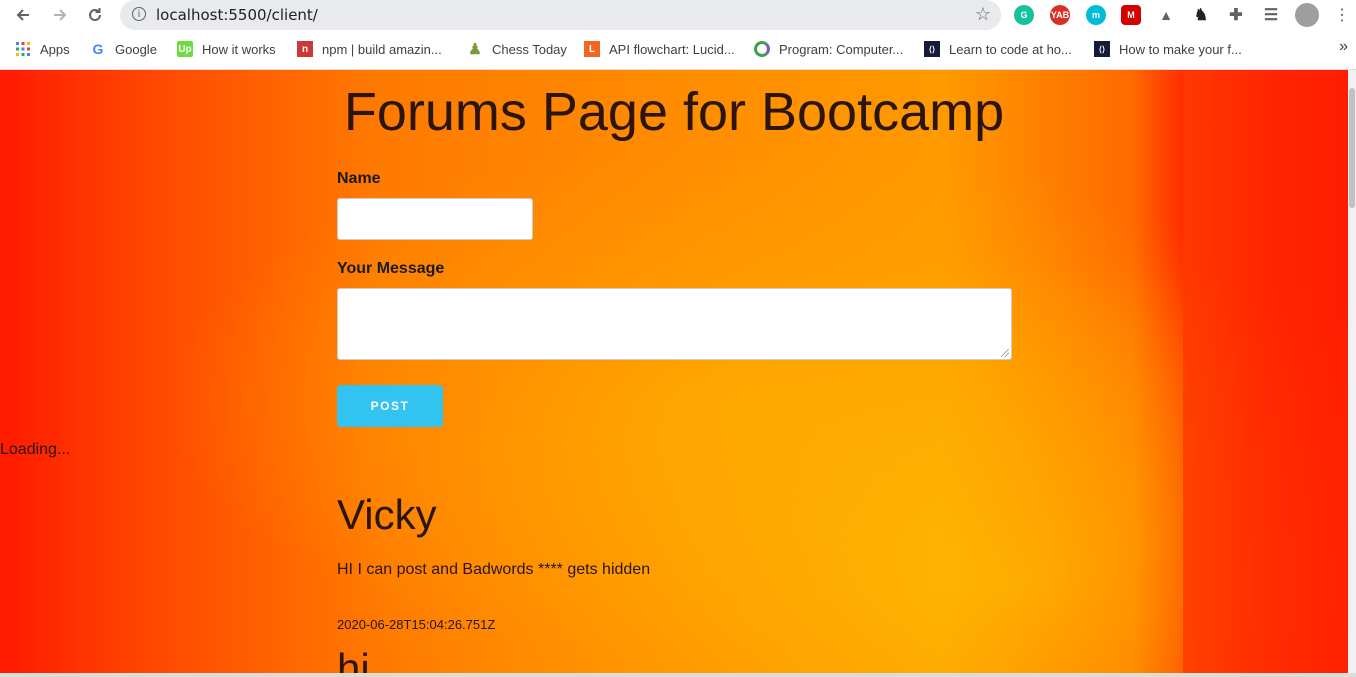 This screenshot has height=677, width=1356. Describe the element at coordinates (1307, 15) in the screenshot. I see `profile-avatar` at that location.